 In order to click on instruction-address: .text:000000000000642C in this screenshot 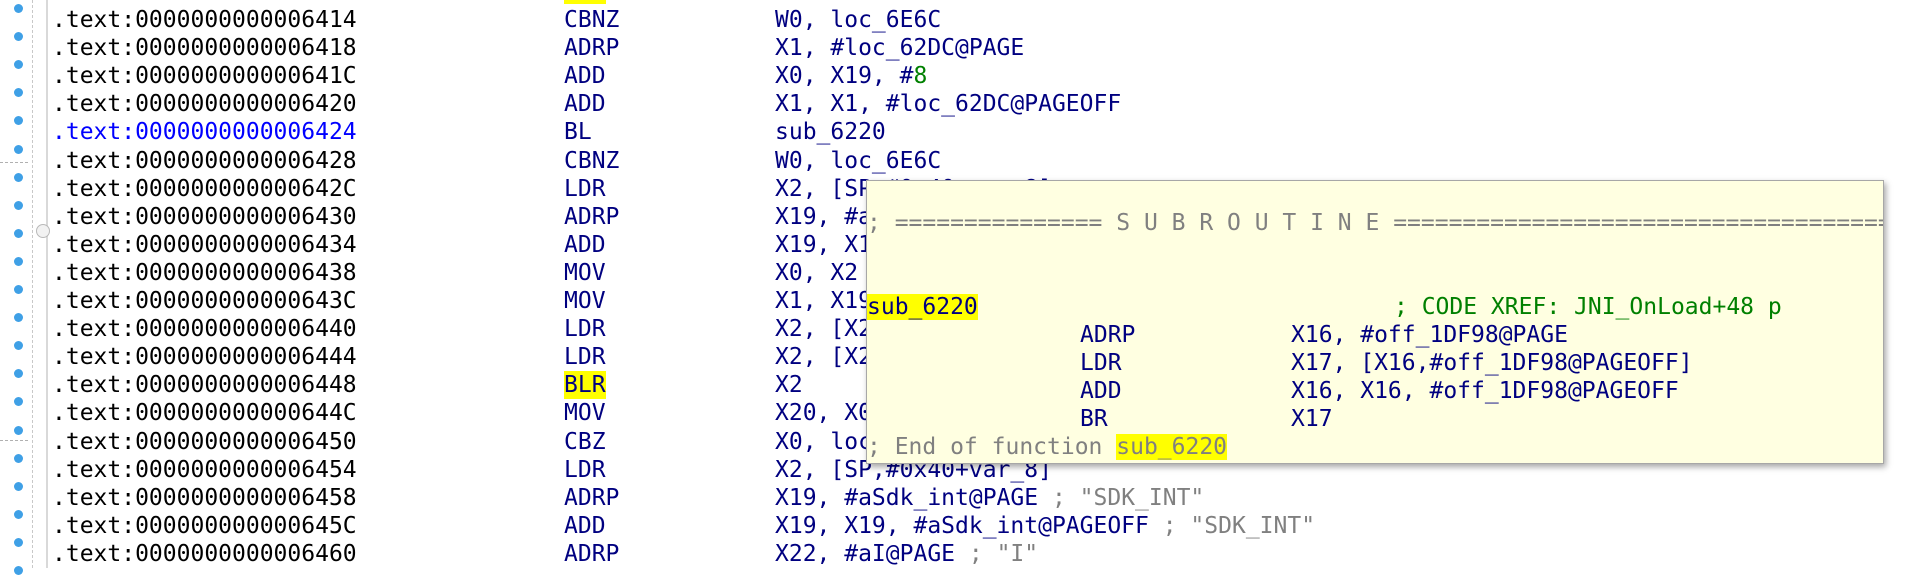, I will do `click(204, 189)`.